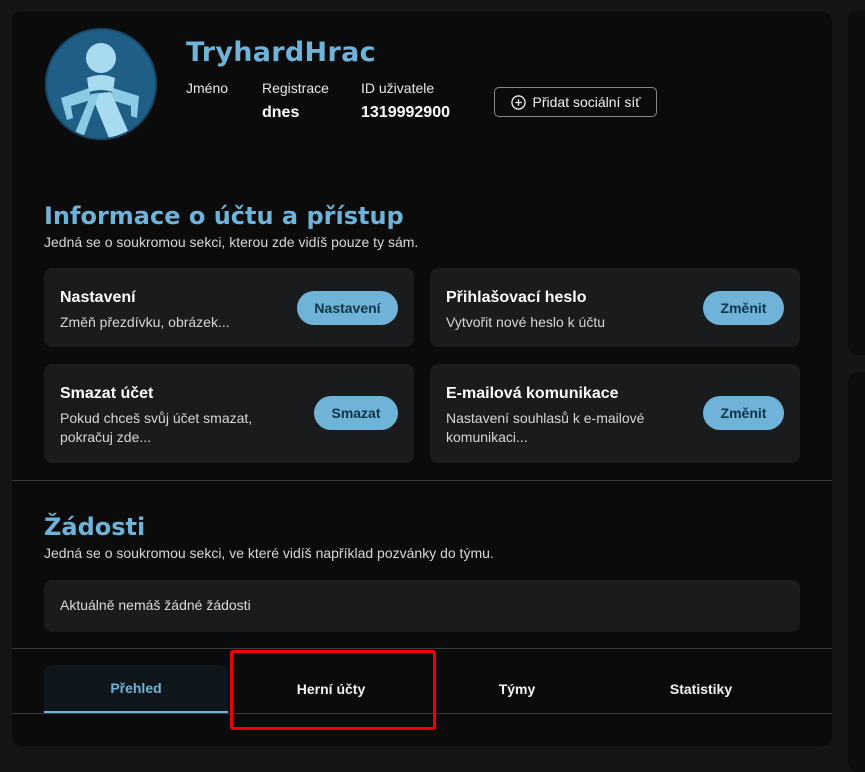 The height and width of the screenshot is (772, 865). I want to click on requests-empty-box: Aktuálně nemáš žádné žádosti, so click(422, 606).